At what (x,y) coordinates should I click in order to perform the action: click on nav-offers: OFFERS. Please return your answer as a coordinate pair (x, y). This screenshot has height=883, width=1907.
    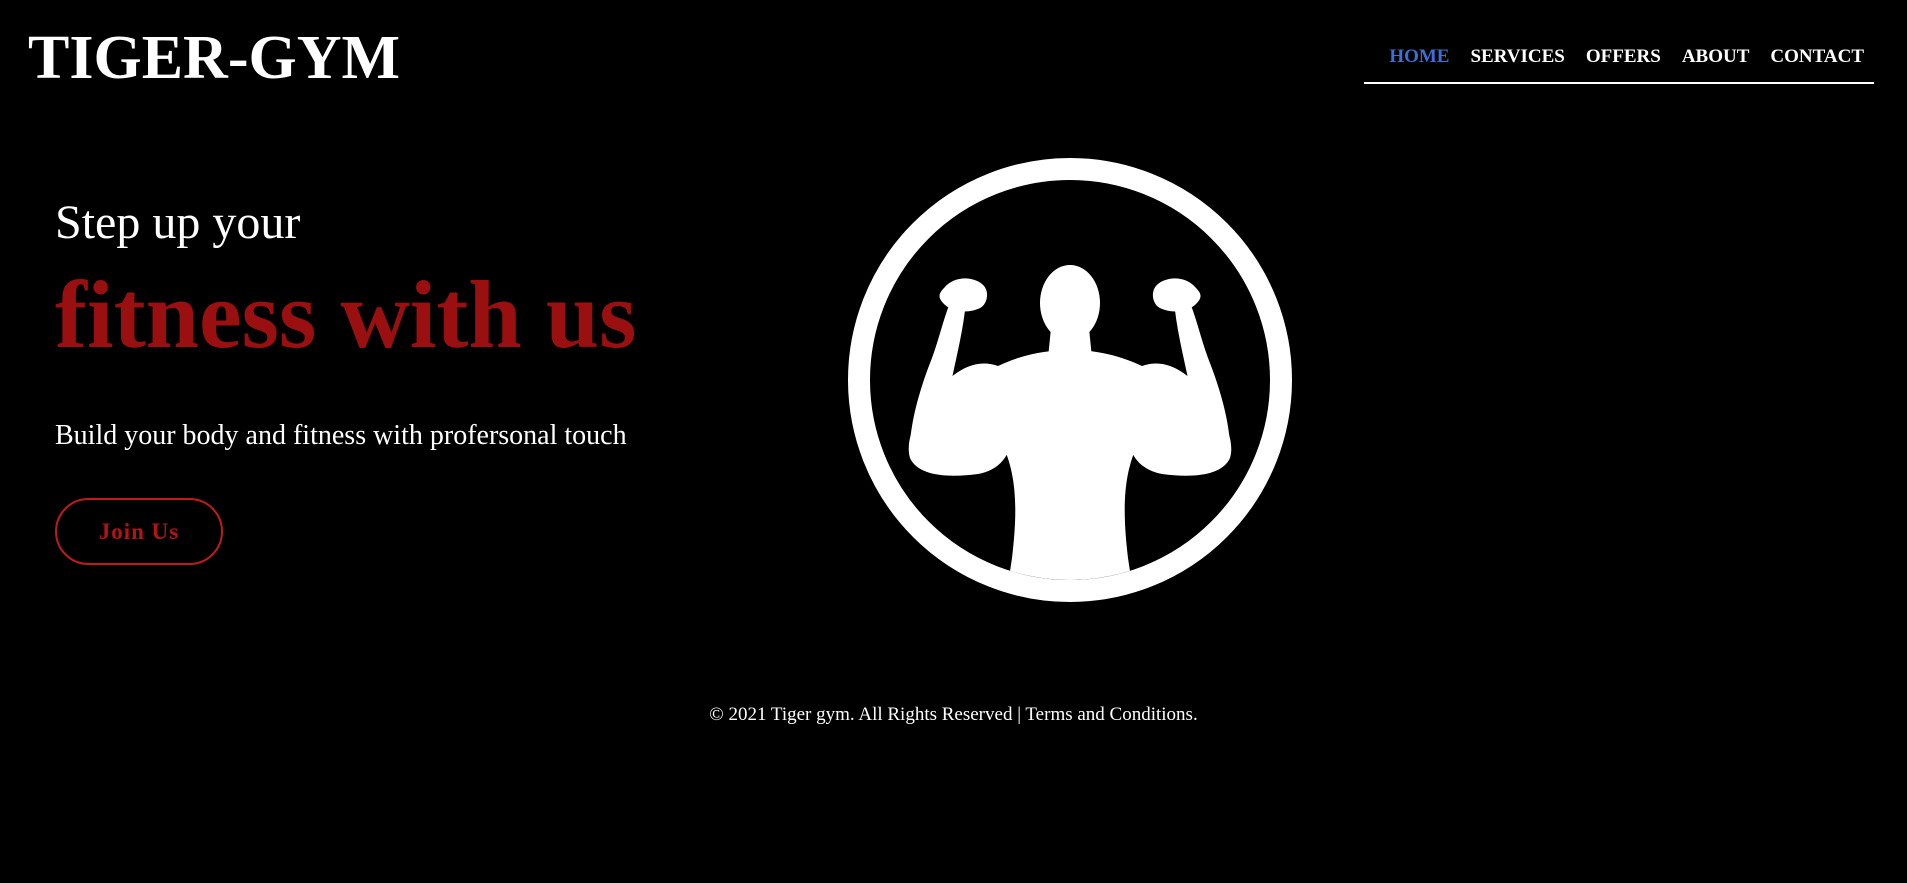
    Looking at the image, I should click on (1623, 57).